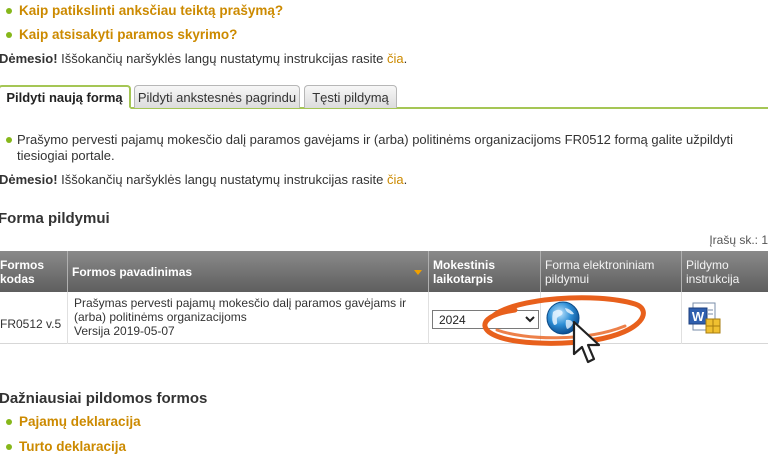 The height and width of the screenshot is (454, 768). Describe the element at coordinates (128, 34) in the screenshot. I see `help-link-cancel-support: Kaip atsisakyti paramos skyrimo?` at that location.